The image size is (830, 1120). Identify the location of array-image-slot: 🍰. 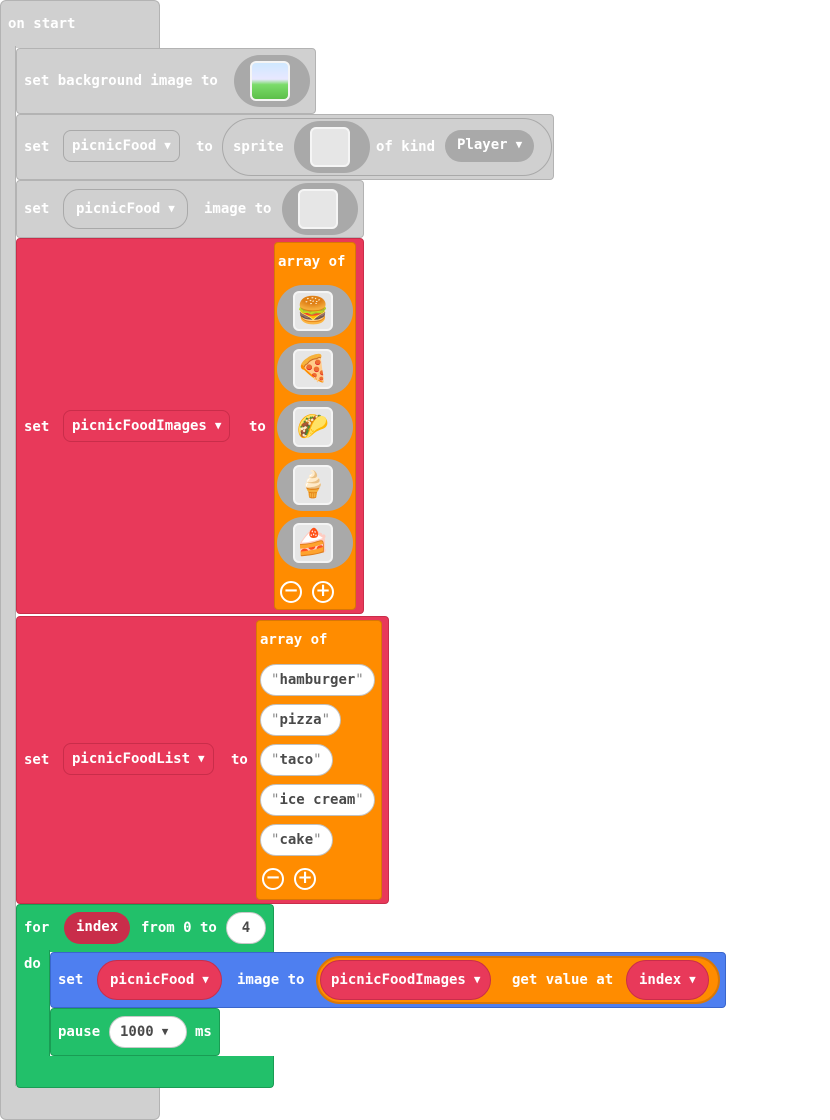
(315, 543).